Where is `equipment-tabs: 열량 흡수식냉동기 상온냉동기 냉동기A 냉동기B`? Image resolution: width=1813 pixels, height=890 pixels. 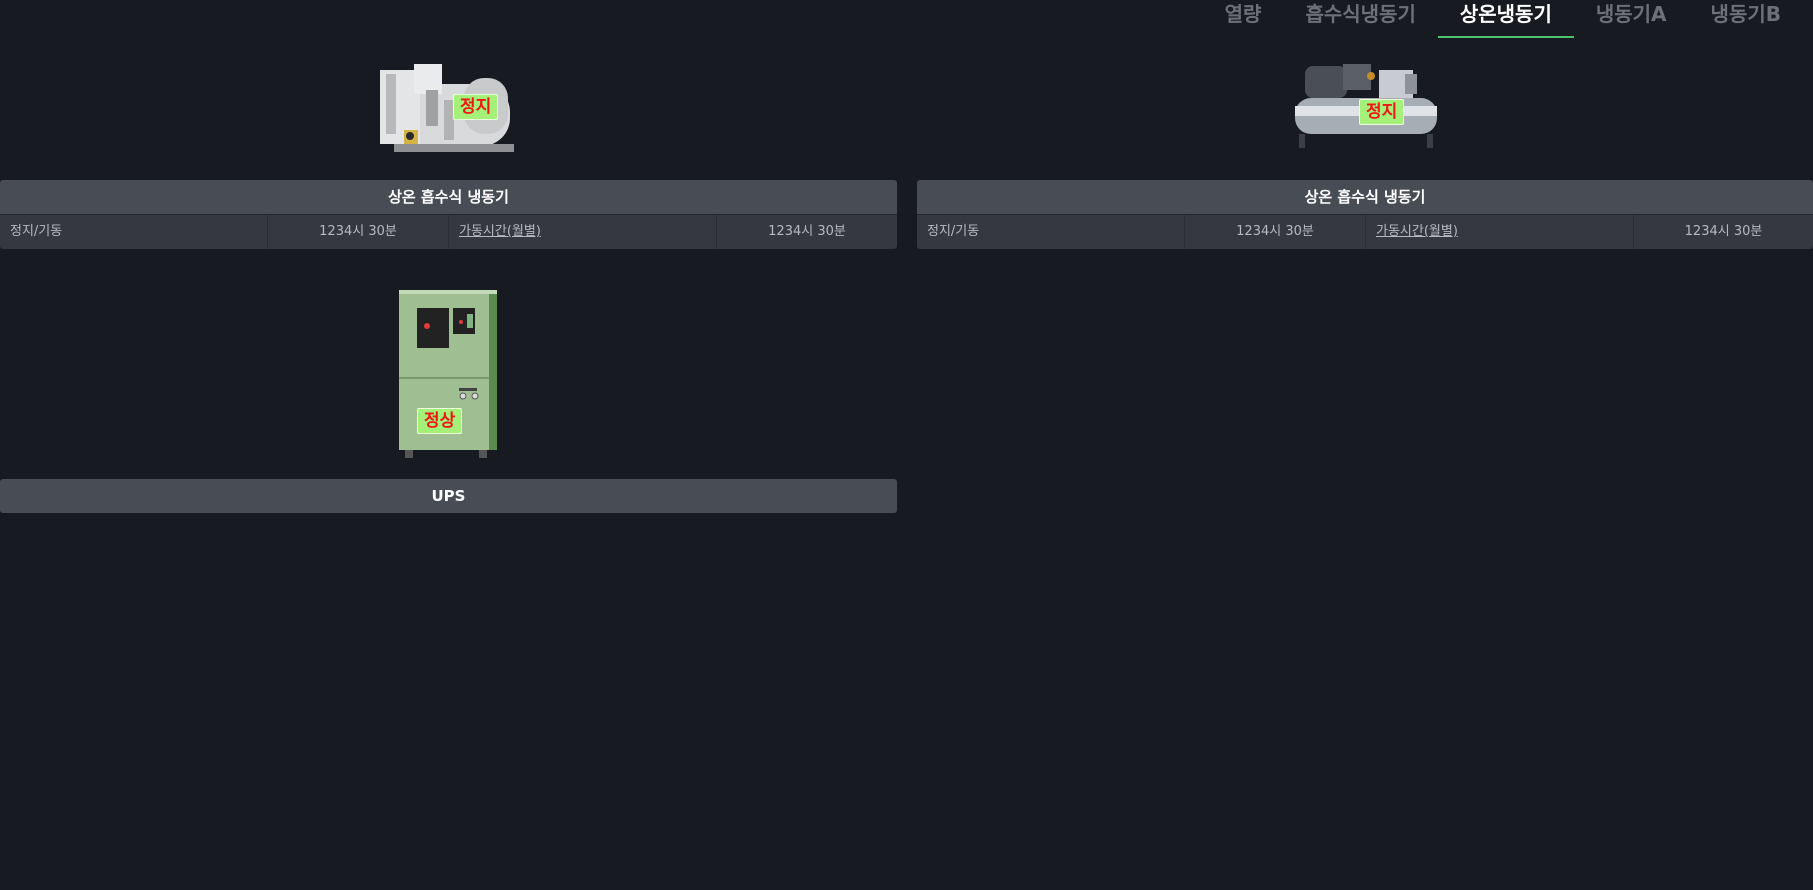
equipment-tabs: 열량 흡수식냉동기 상온냉동기 냉동기A 냉동기B is located at coordinates (1519, 20).